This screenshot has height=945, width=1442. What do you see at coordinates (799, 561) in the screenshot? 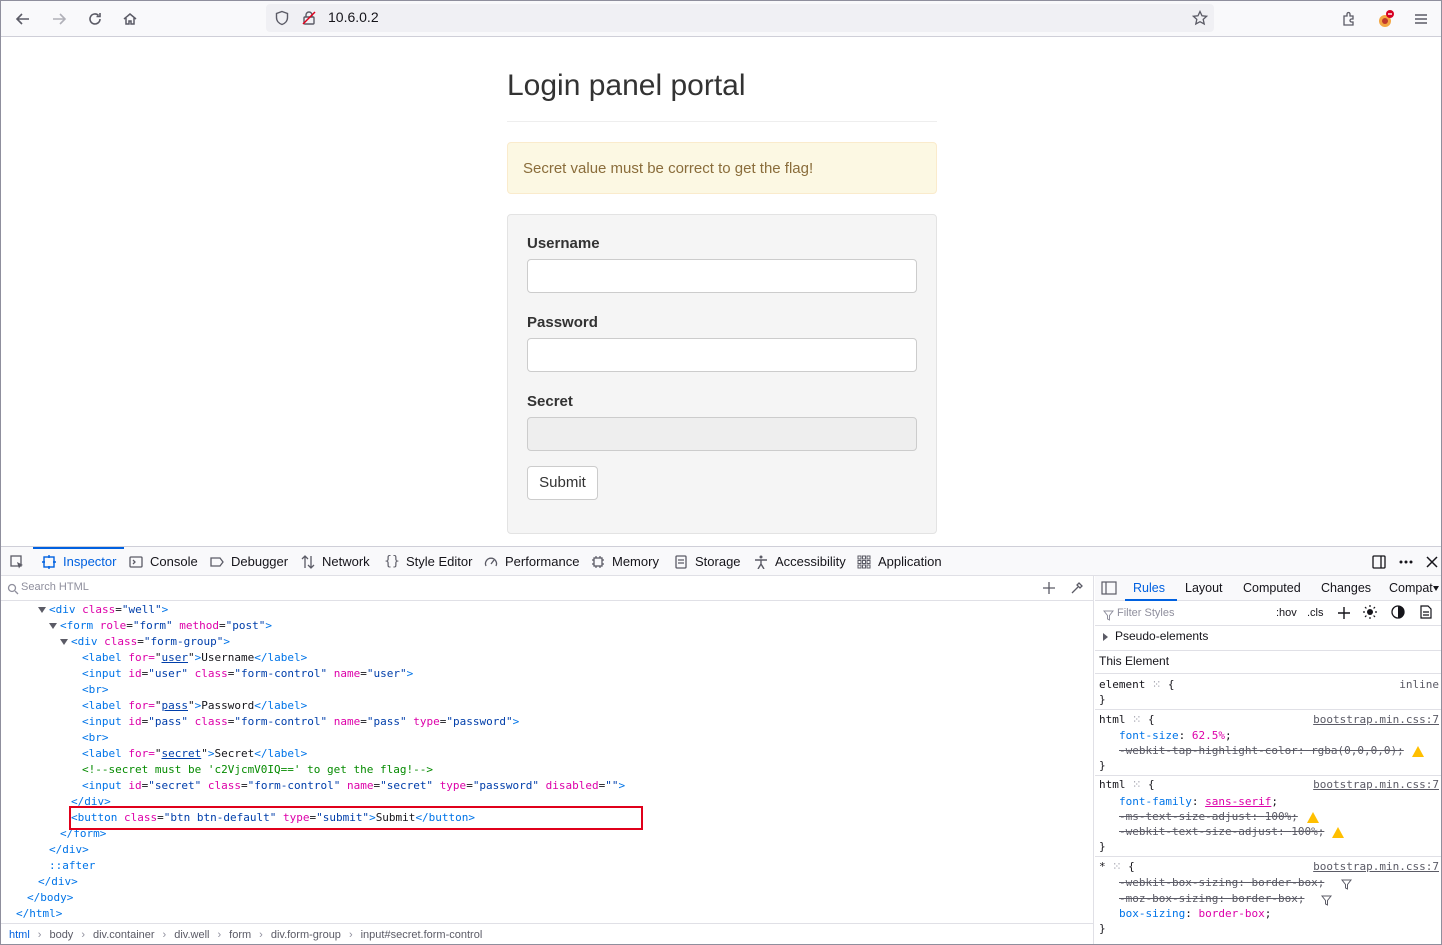
I see `tab-accessibility: Accessibility` at bounding box center [799, 561].